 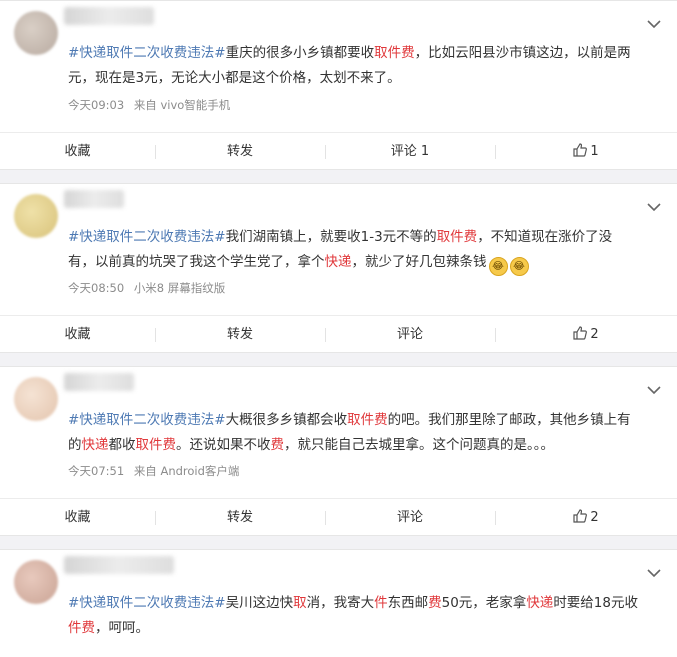 What do you see at coordinates (419, 262) in the screenshot?
I see `post-text-fragment: ，就少了好几包辣条钱` at bounding box center [419, 262].